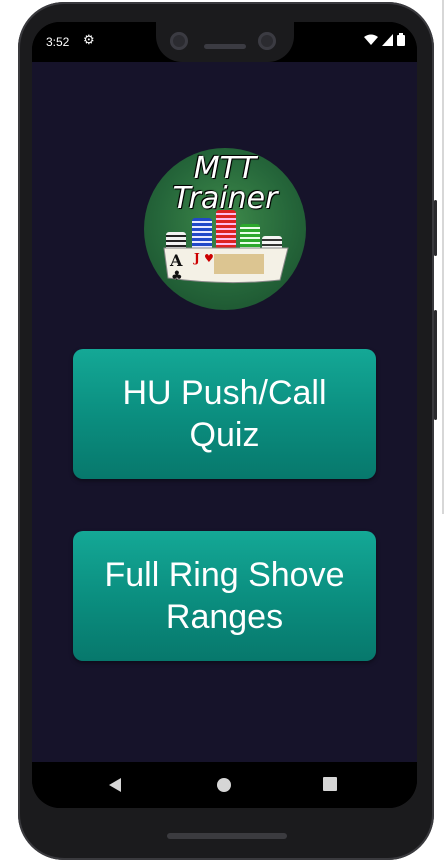 This screenshot has height=864, width=448. What do you see at coordinates (435, 228) in the screenshot?
I see `power-button` at bounding box center [435, 228].